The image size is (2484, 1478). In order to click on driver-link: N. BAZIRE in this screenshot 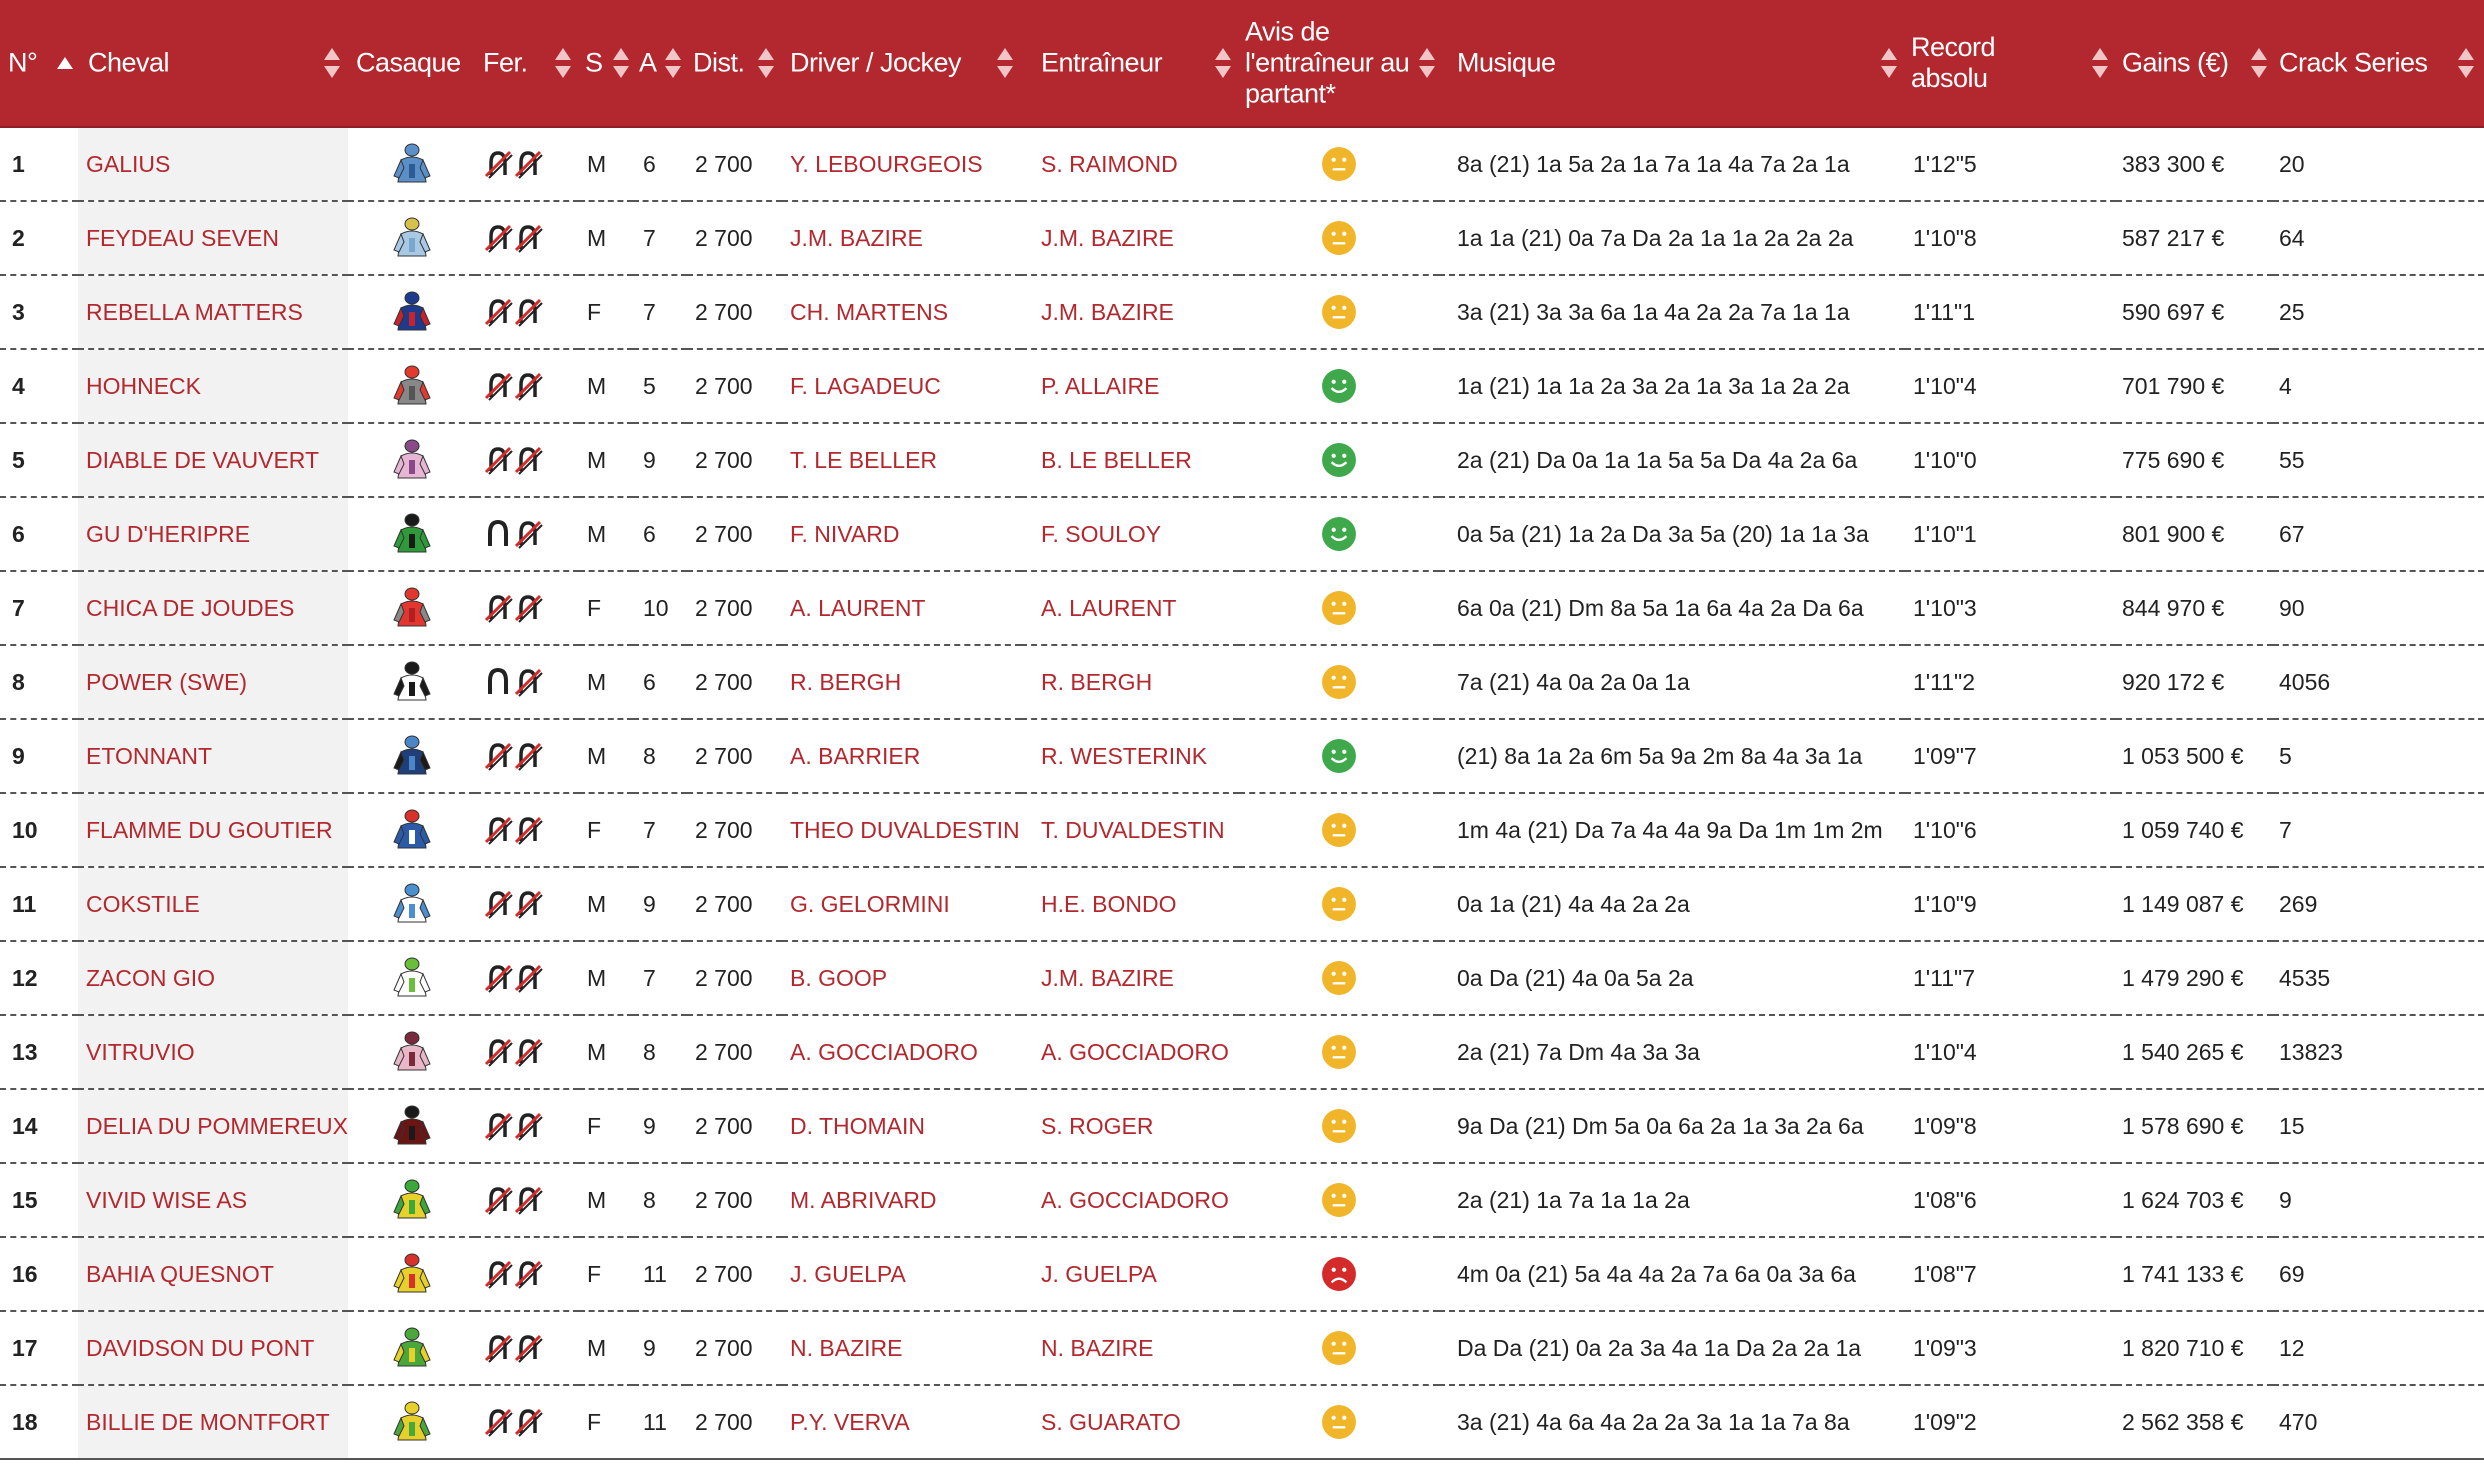, I will do `click(901, 1348)`.